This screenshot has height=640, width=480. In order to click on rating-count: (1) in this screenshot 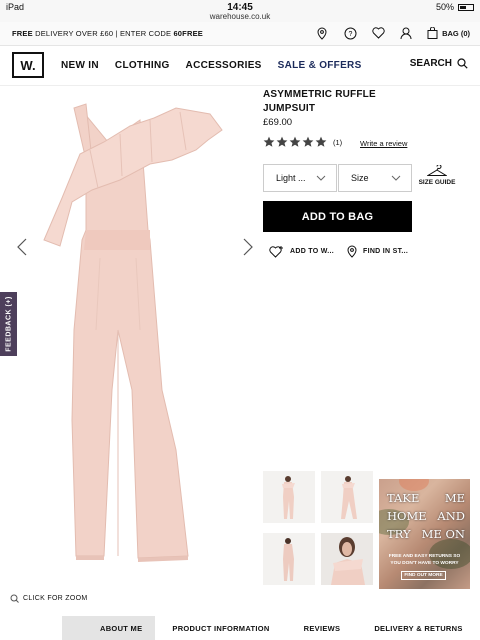, I will do `click(338, 142)`.